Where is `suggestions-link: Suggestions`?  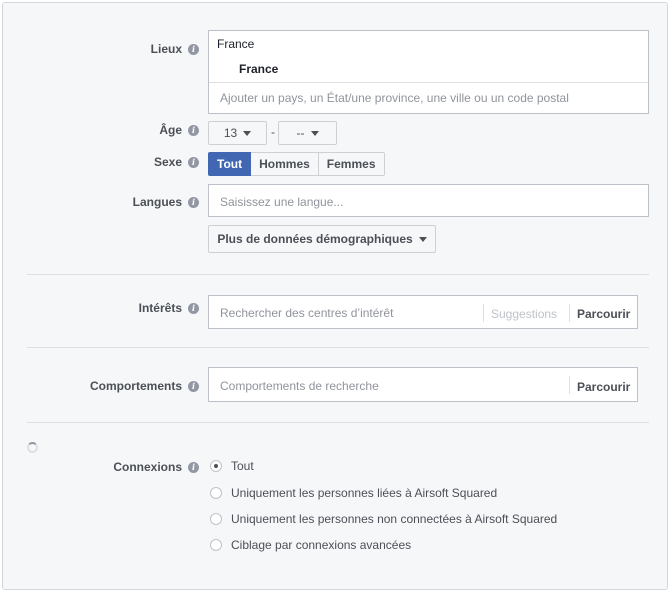
suggestions-link: Suggestions is located at coordinates (524, 314).